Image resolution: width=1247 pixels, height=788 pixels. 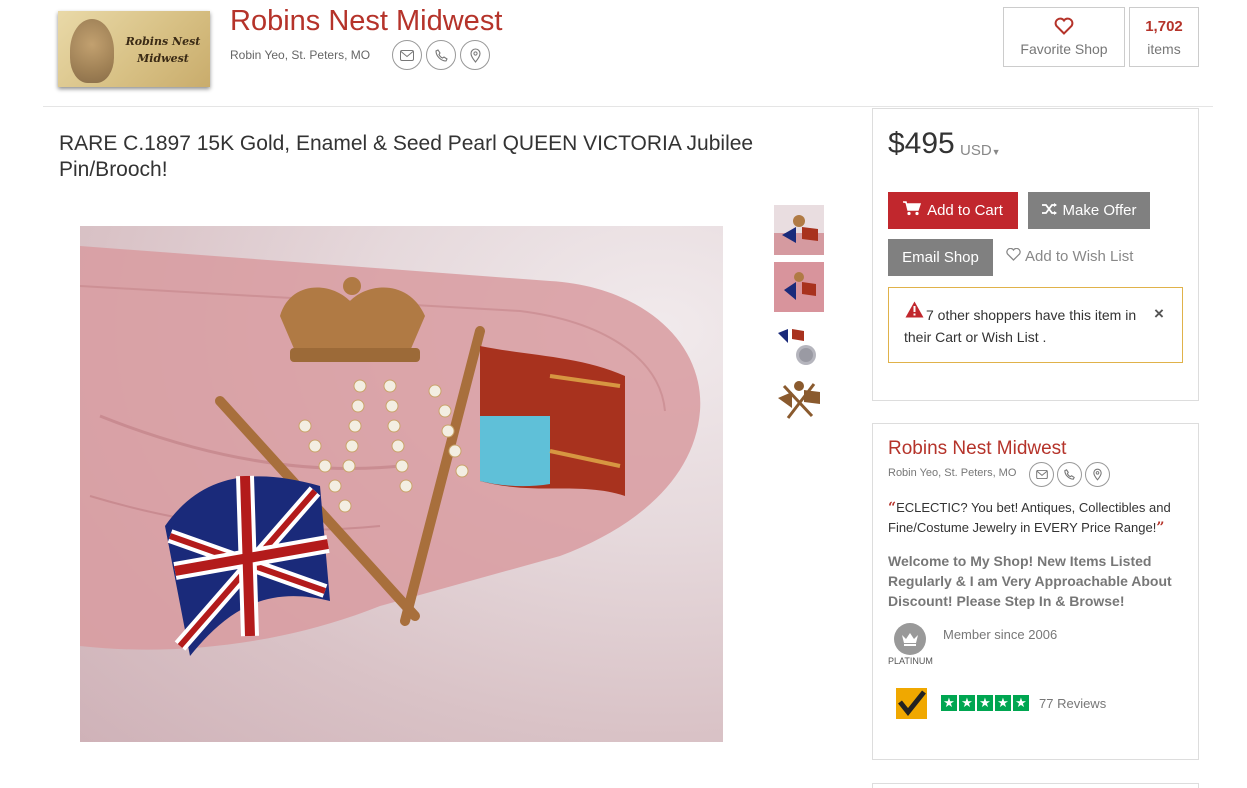 I want to click on price: $495, so click(x=921, y=143).